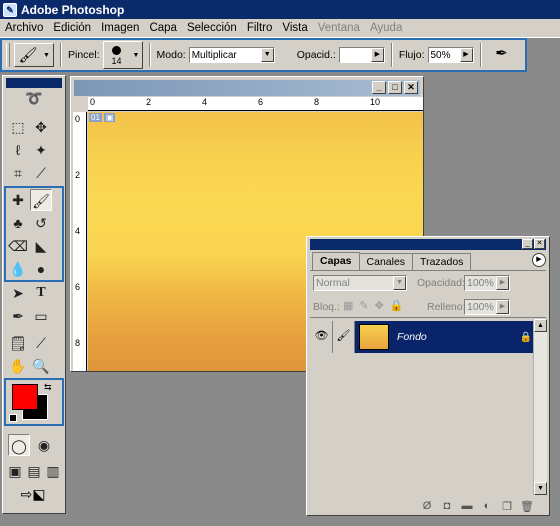 The width and height of the screenshot is (560, 526). What do you see at coordinates (507, 506) in the screenshot?
I see `new-layer-icon: ❐` at bounding box center [507, 506].